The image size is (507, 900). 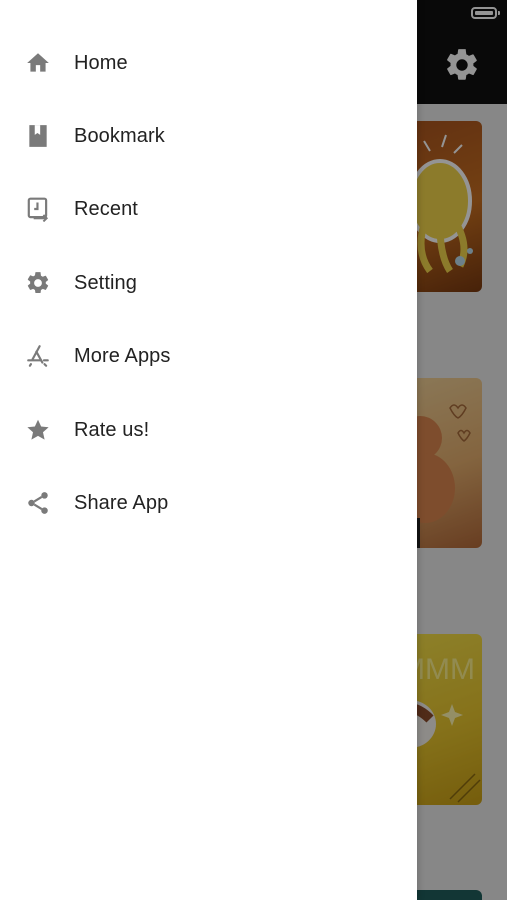 I want to click on share-icon, so click(x=38, y=503).